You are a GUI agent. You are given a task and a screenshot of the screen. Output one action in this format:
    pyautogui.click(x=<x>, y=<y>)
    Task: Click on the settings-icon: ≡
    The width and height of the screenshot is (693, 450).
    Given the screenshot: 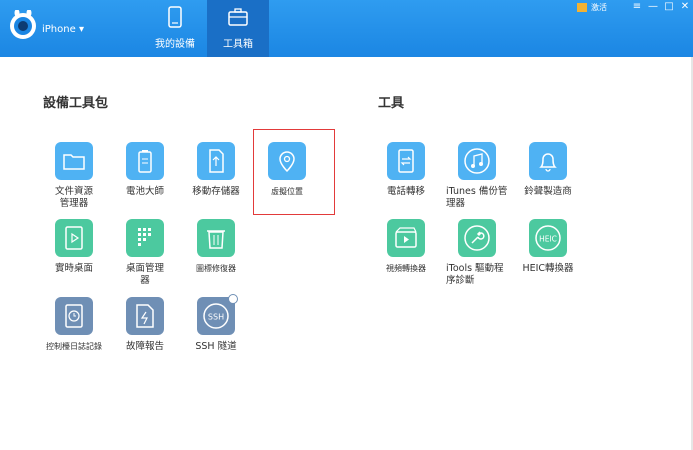 What is the action you would take?
    pyautogui.click(x=637, y=7)
    